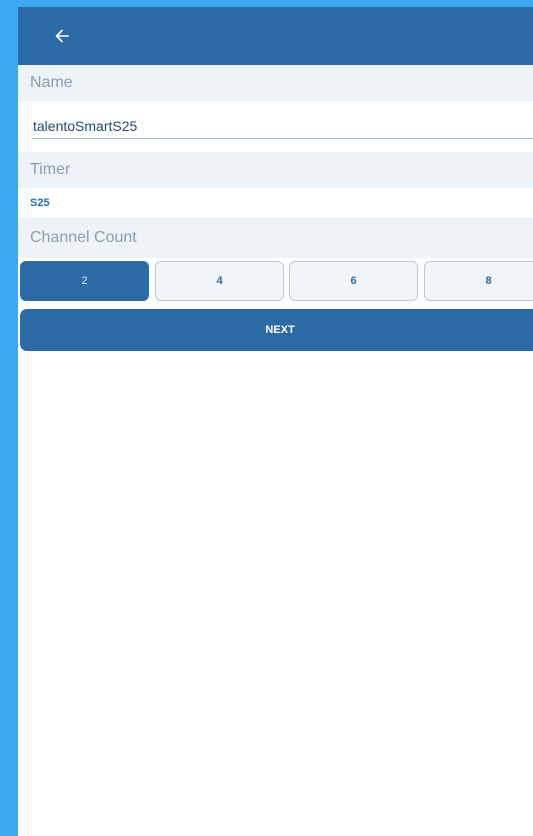  I want to click on name-input, so click(282, 126).